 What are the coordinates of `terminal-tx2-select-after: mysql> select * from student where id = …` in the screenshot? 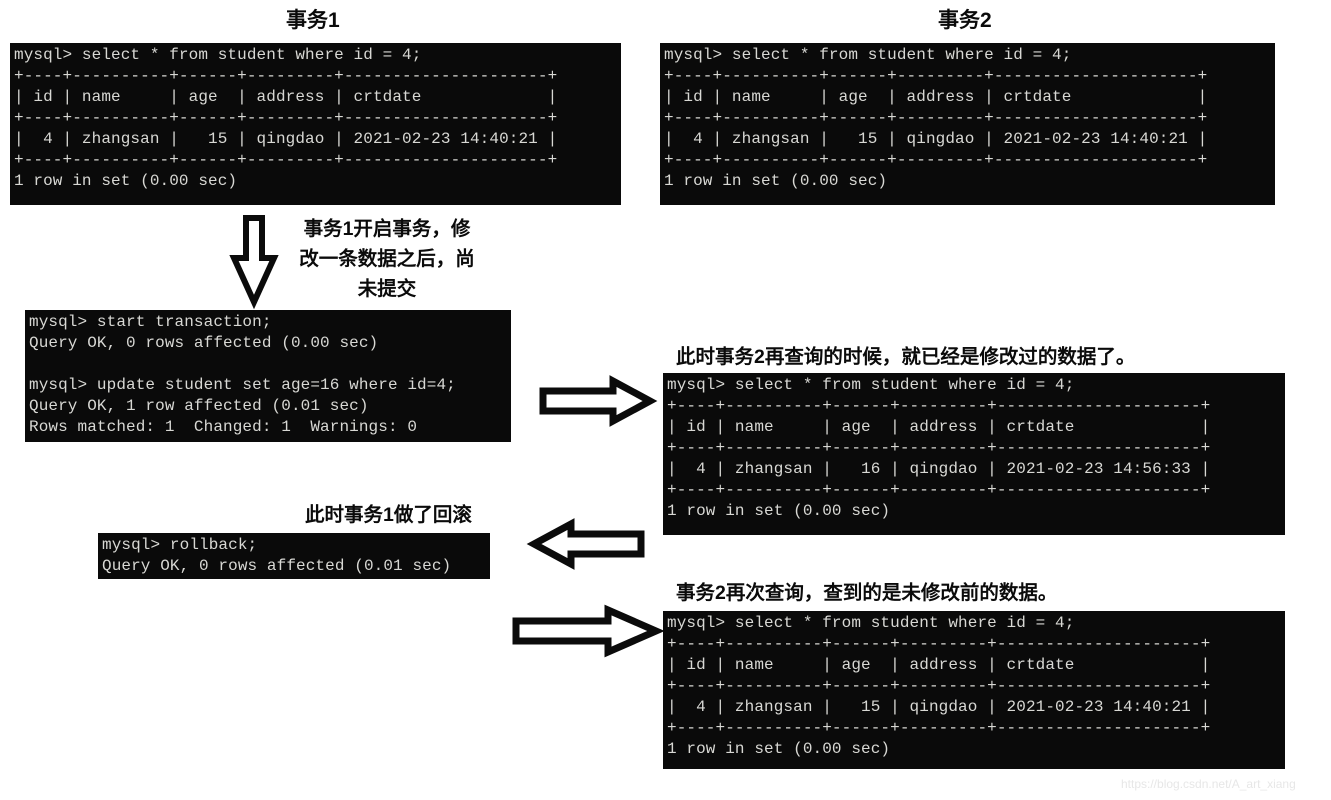 It's located at (974, 690).